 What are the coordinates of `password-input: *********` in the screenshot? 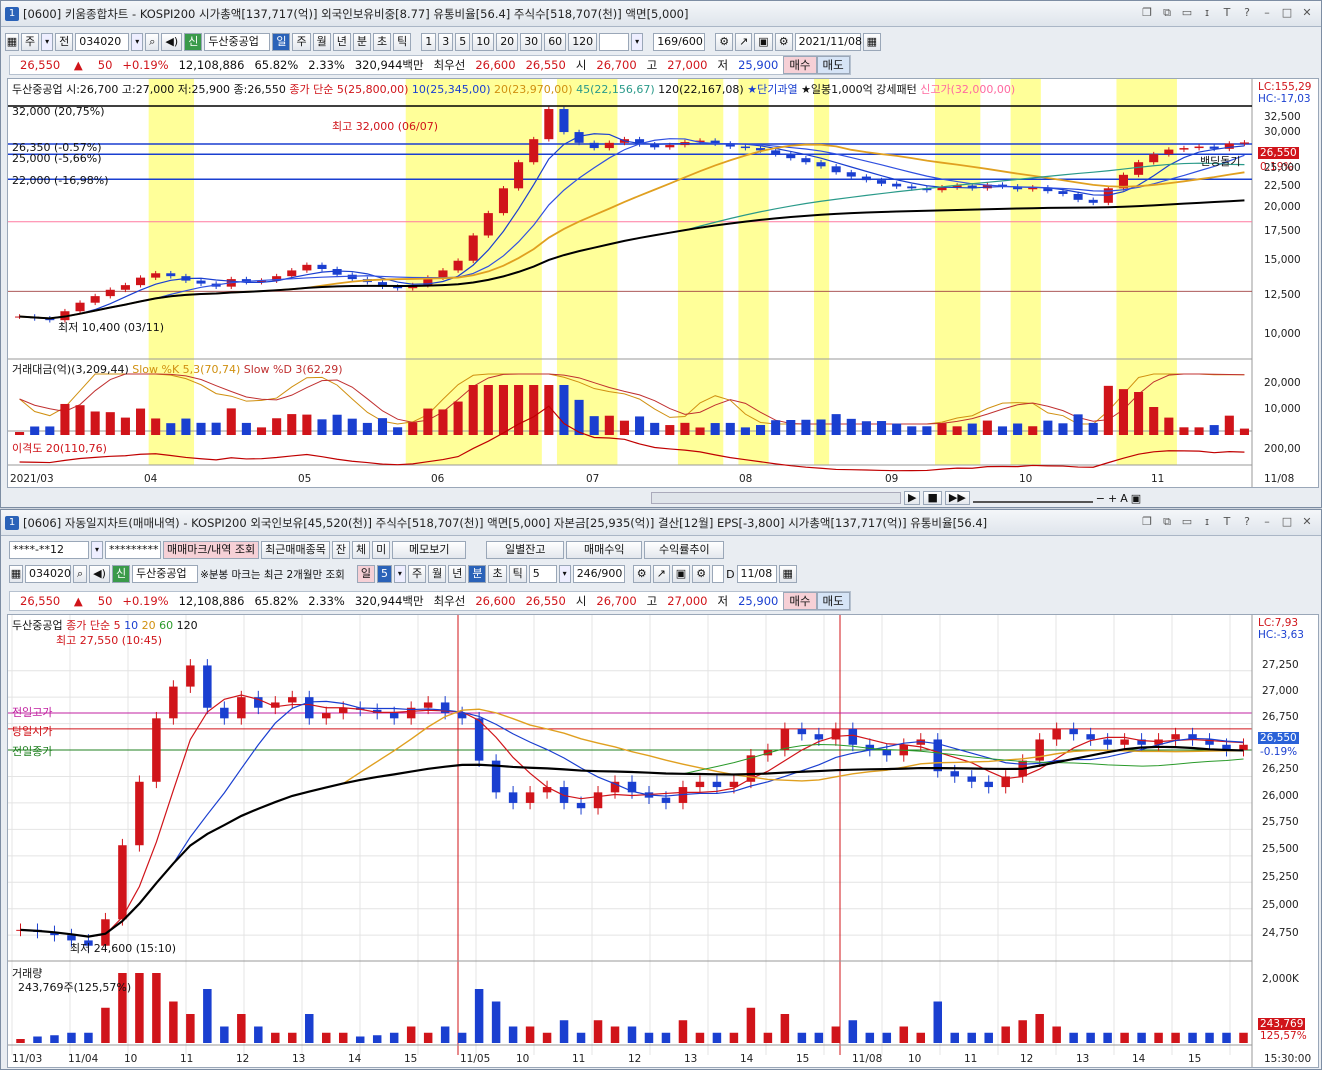 It's located at (133, 550).